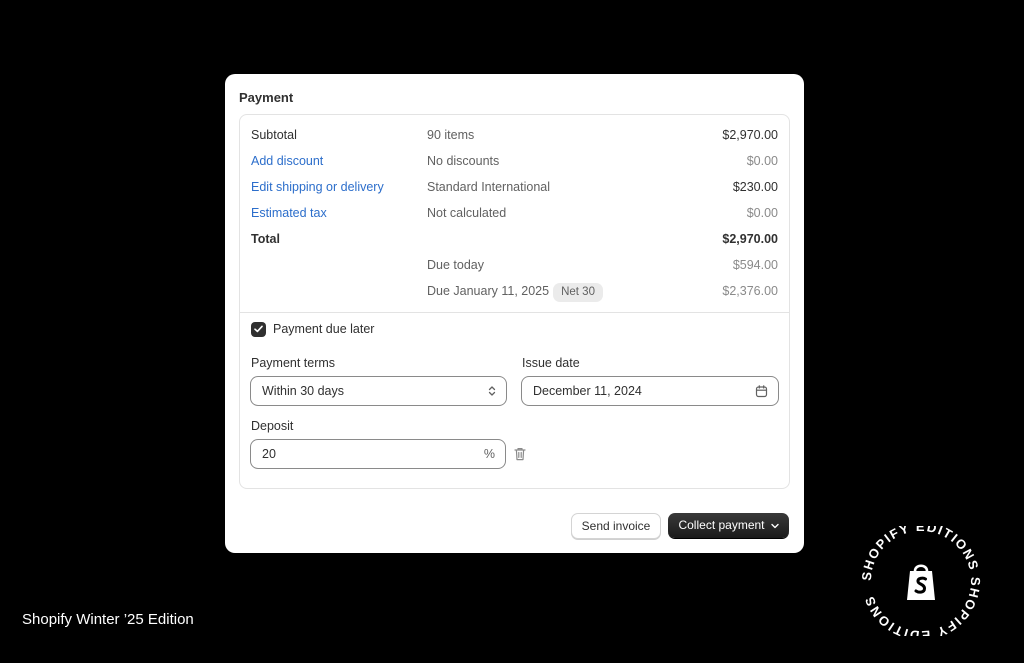 The width and height of the screenshot is (1024, 663). Describe the element at coordinates (762, 213) in the screenshot. I see `tax-amount: $0.00` at that location.